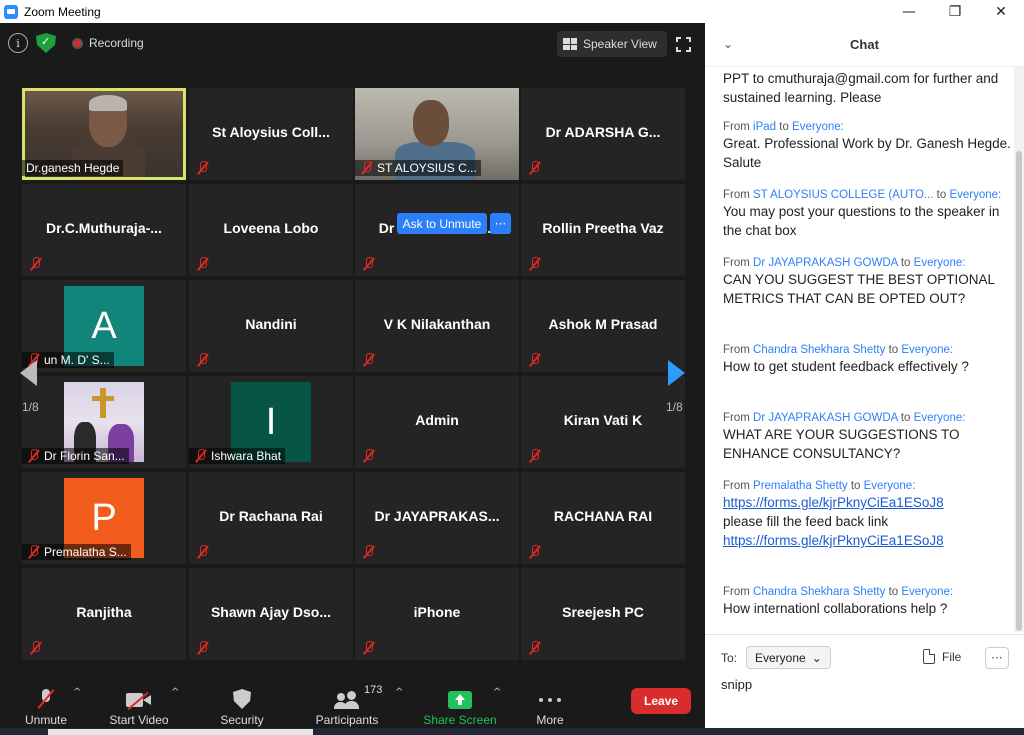 The image size is (1024, 735). I want to click on share-screen-icon, so click(460, 700).